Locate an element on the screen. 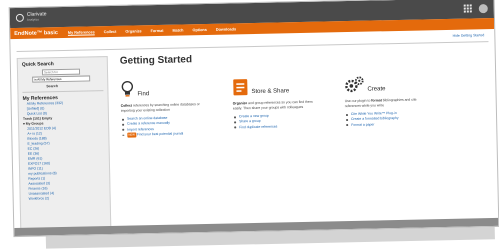 This screenshot has height=249, width=499. account-icon is located at coordinates (483, 8).